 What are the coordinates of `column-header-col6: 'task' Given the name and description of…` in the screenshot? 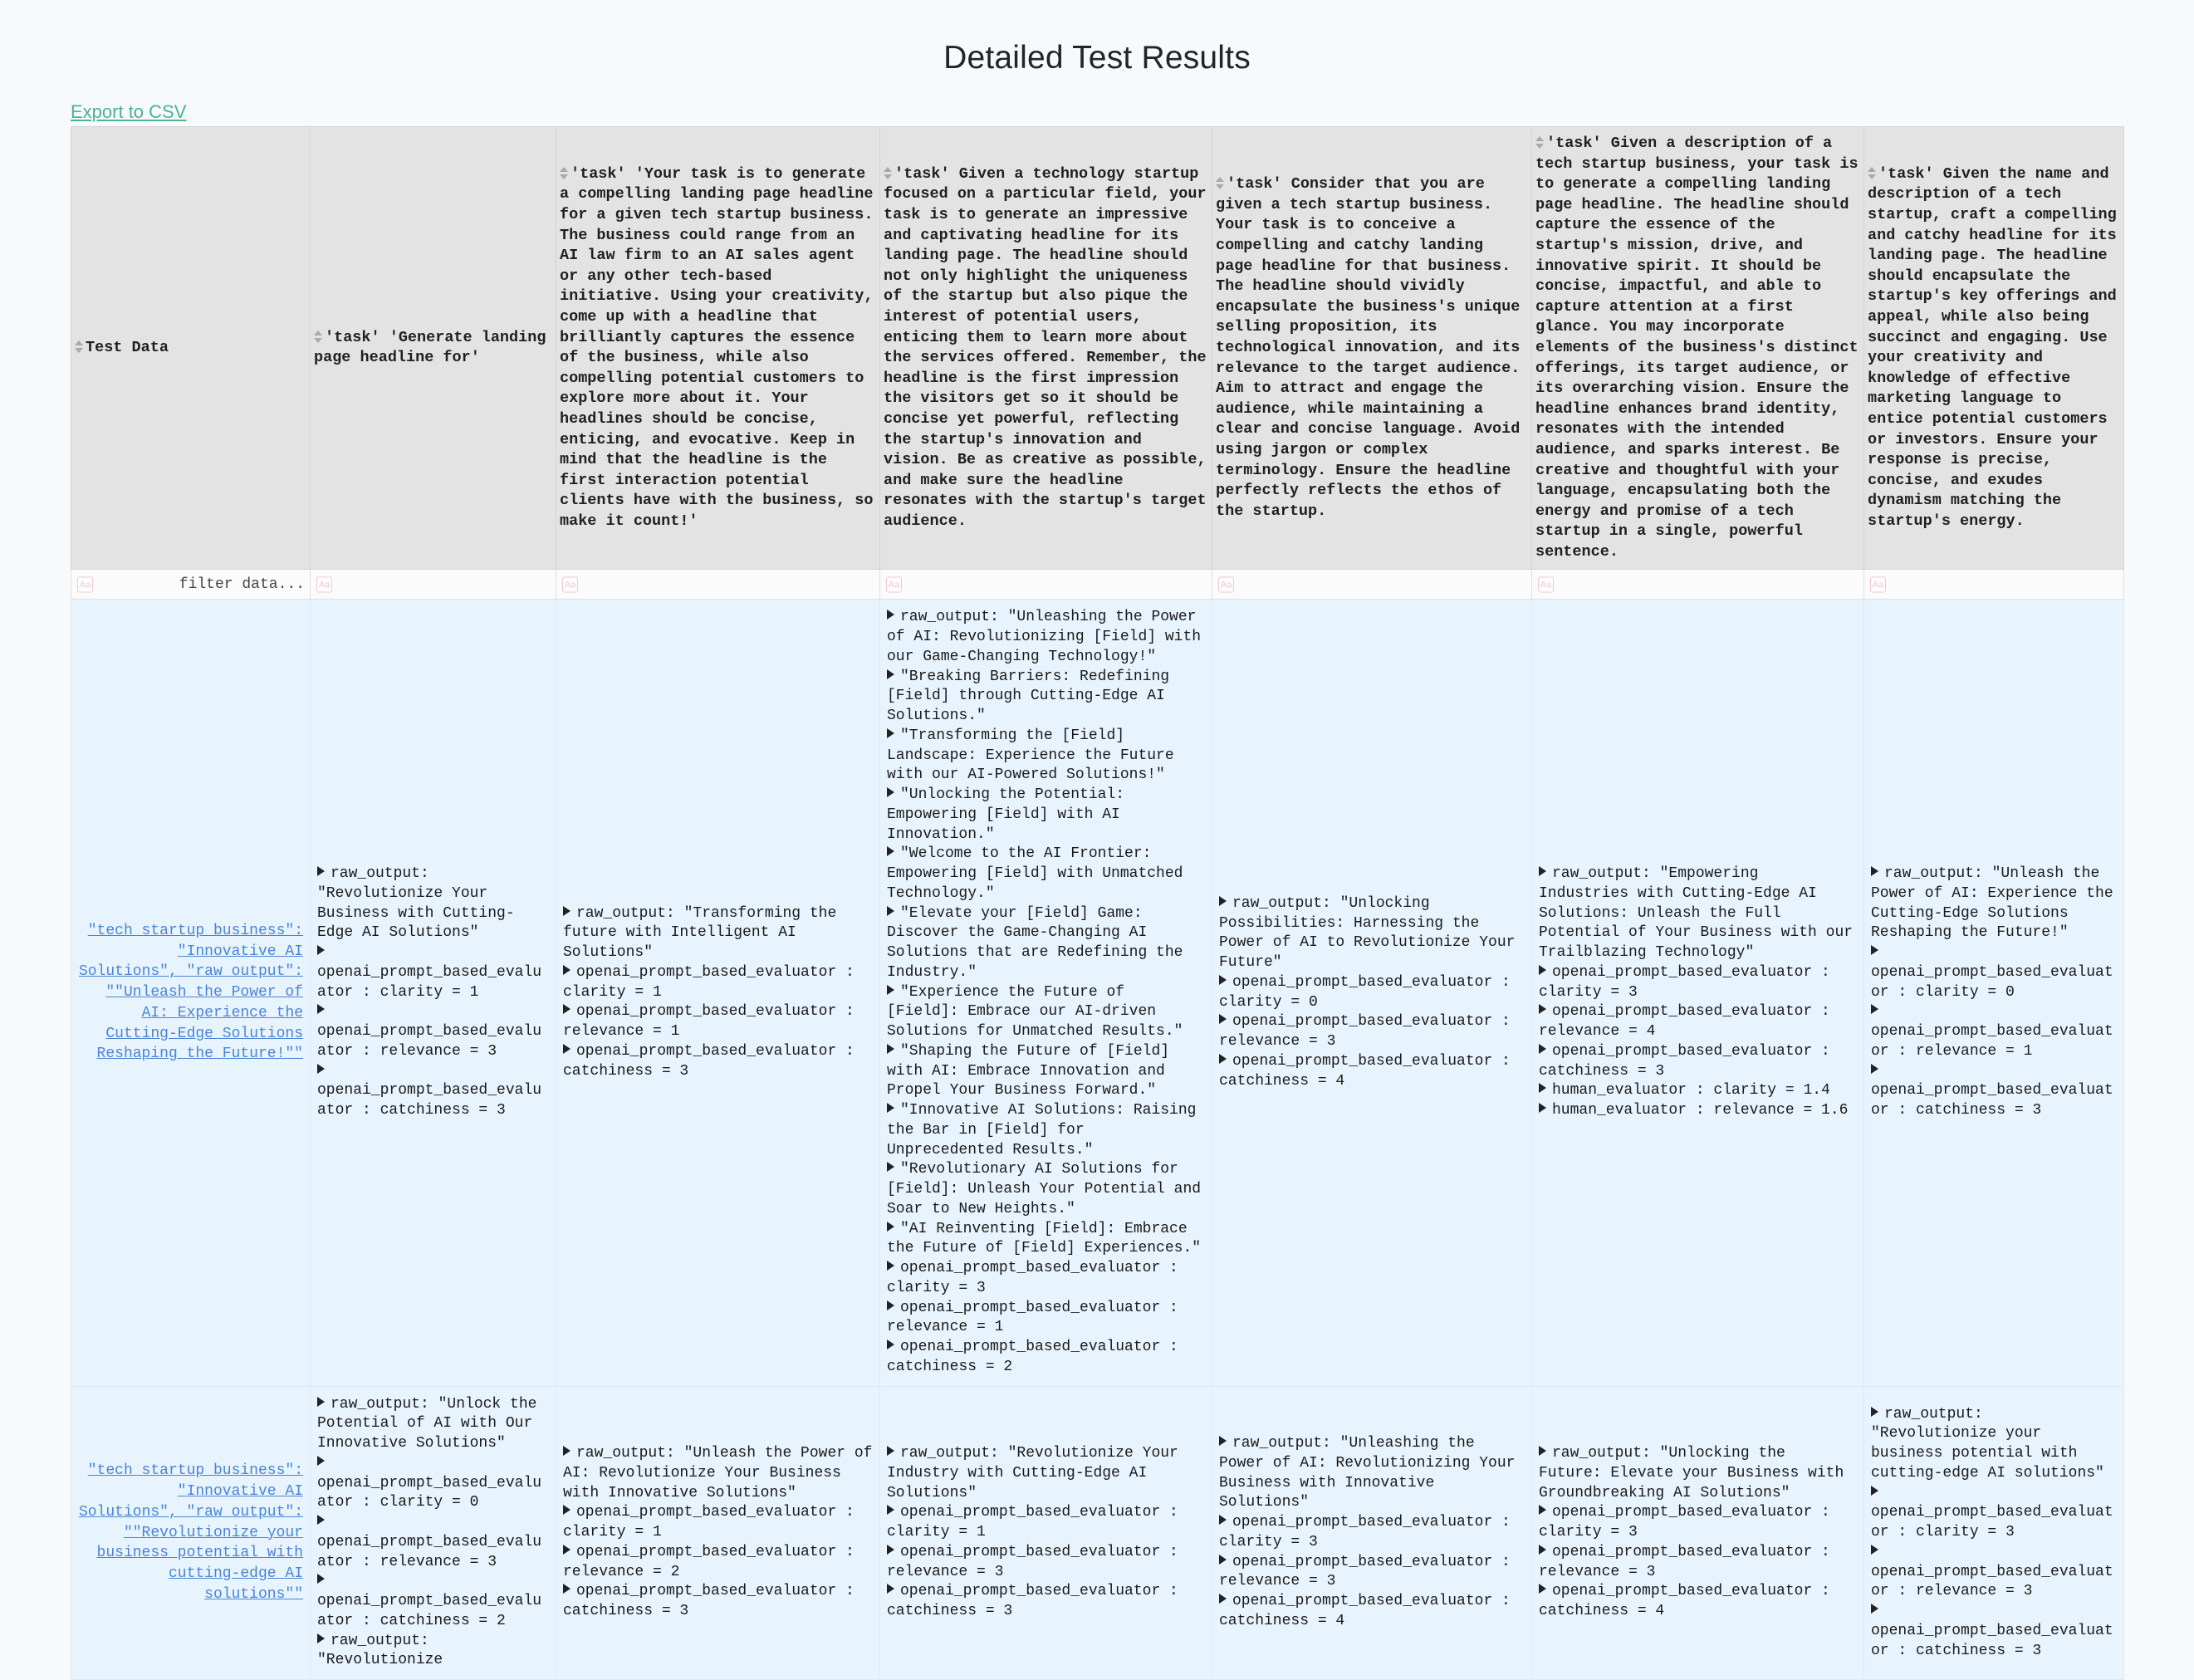 It's located at (1993, 348).